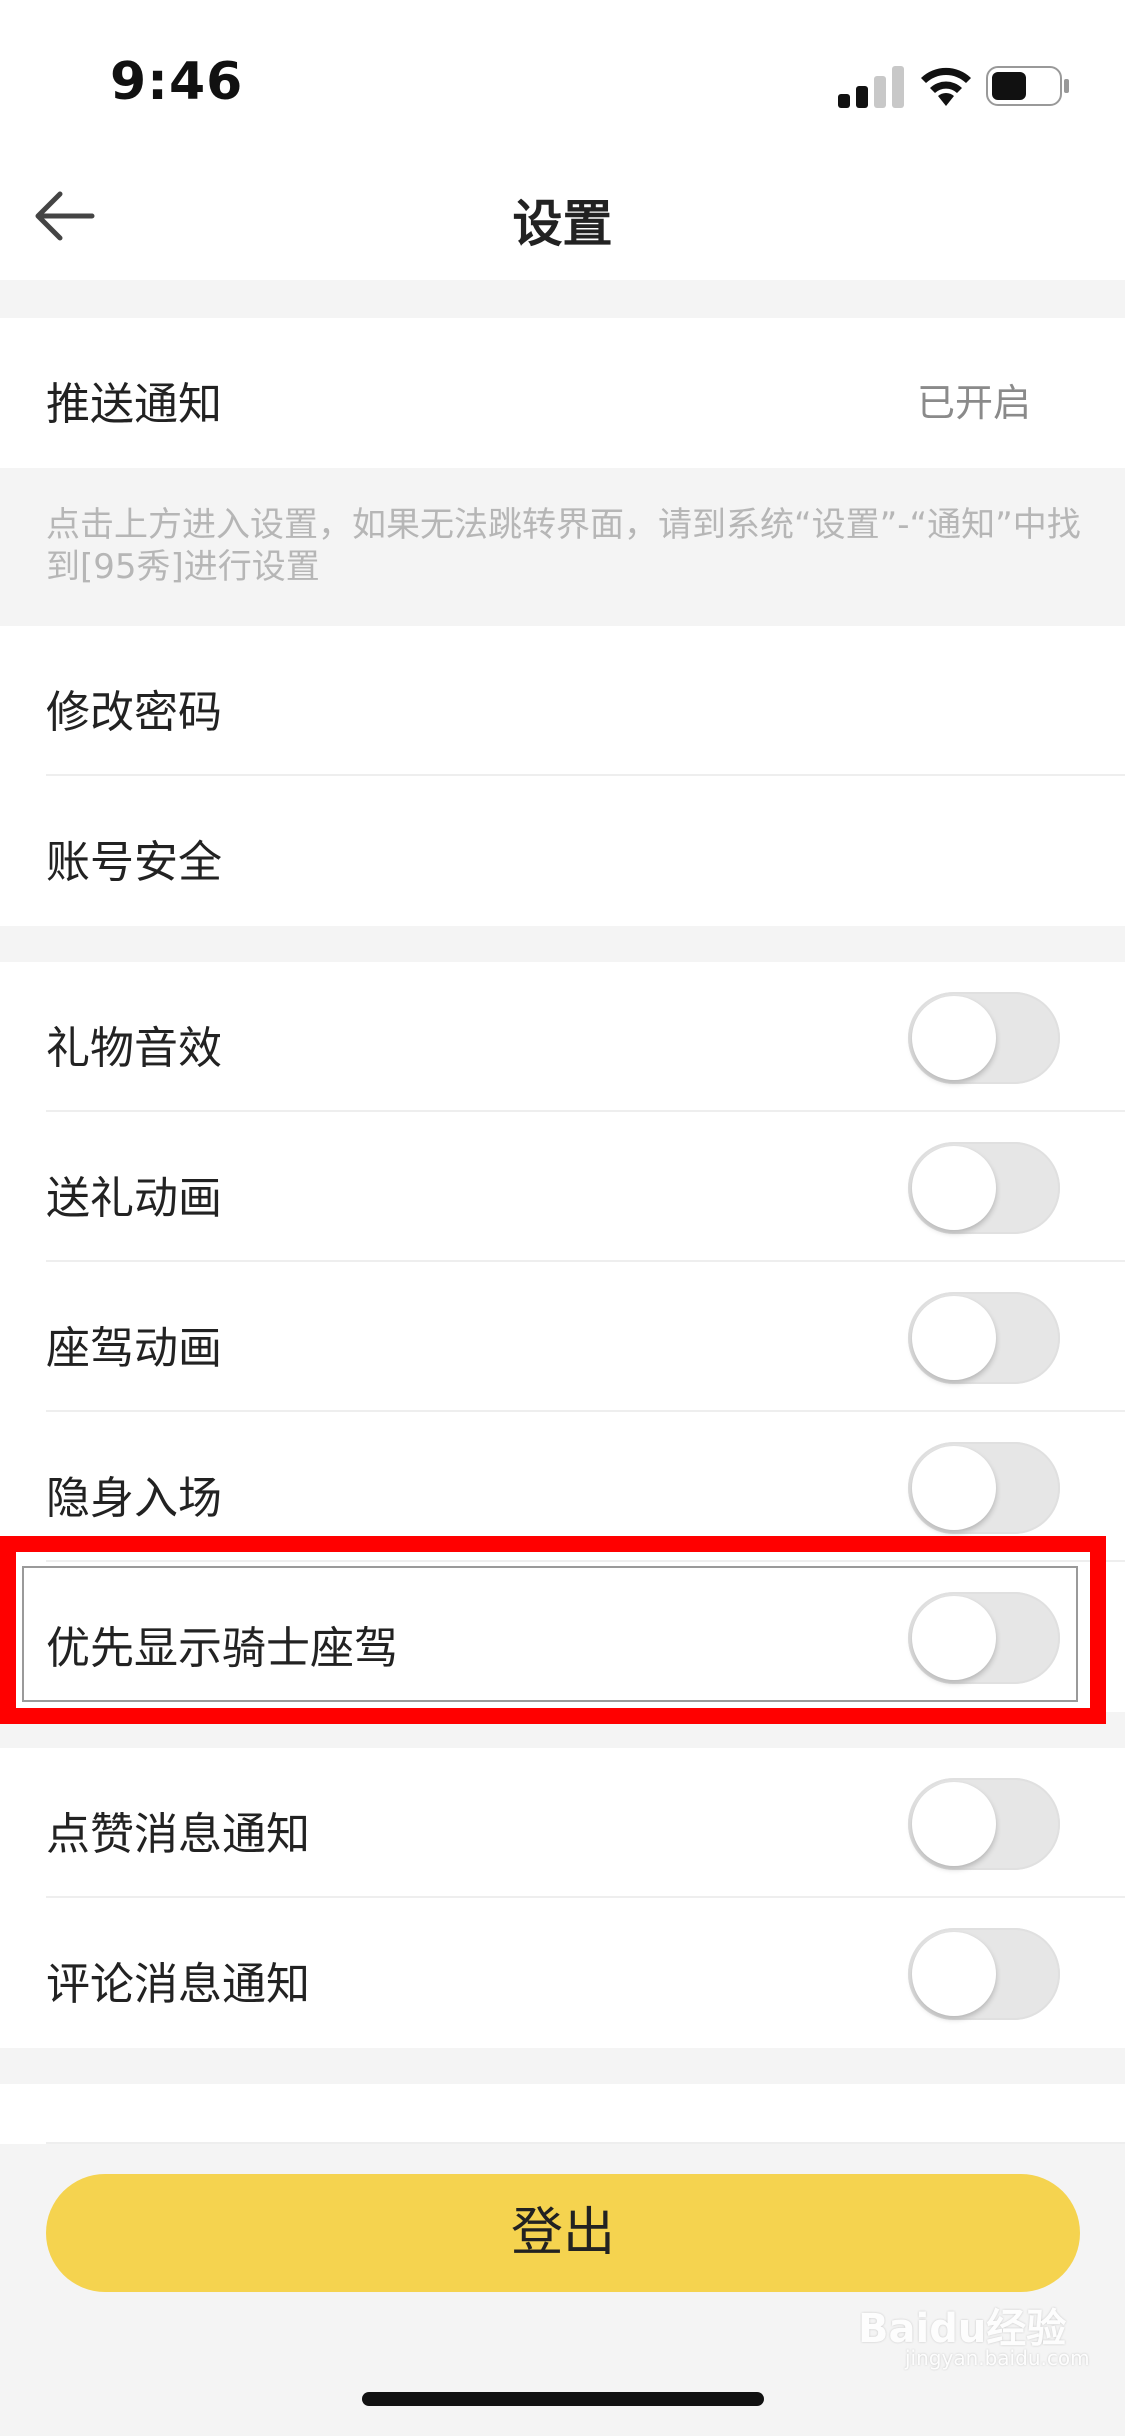  I want to click on push-notification-label: 推送通知, so click(134, 404).